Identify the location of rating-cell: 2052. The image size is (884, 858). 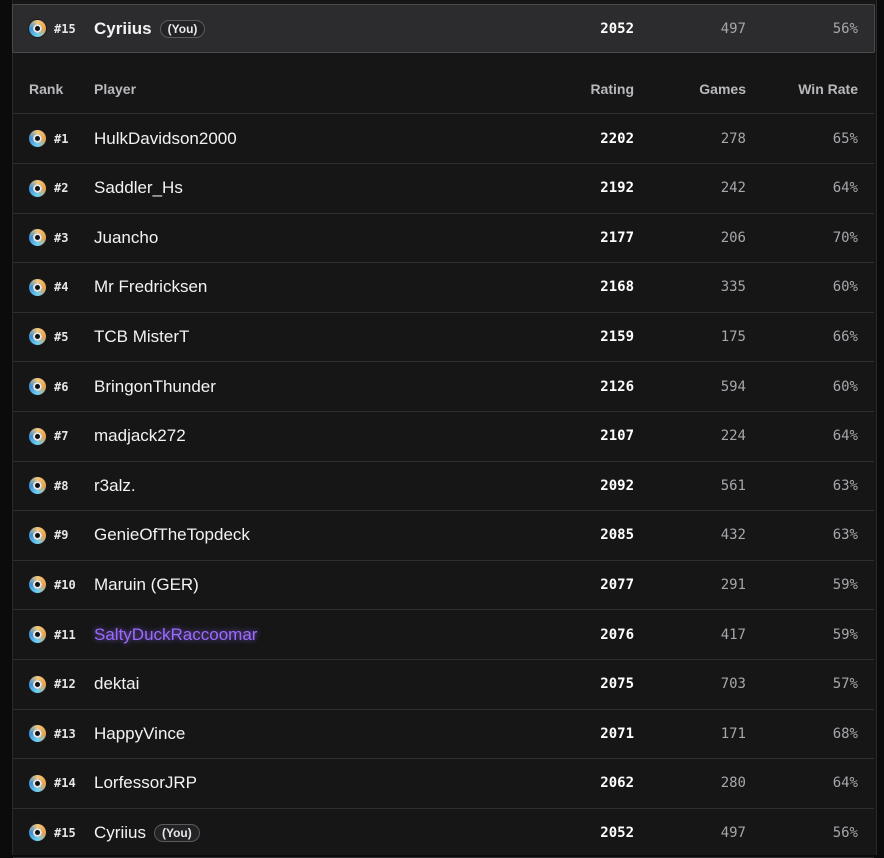
(583, 832).